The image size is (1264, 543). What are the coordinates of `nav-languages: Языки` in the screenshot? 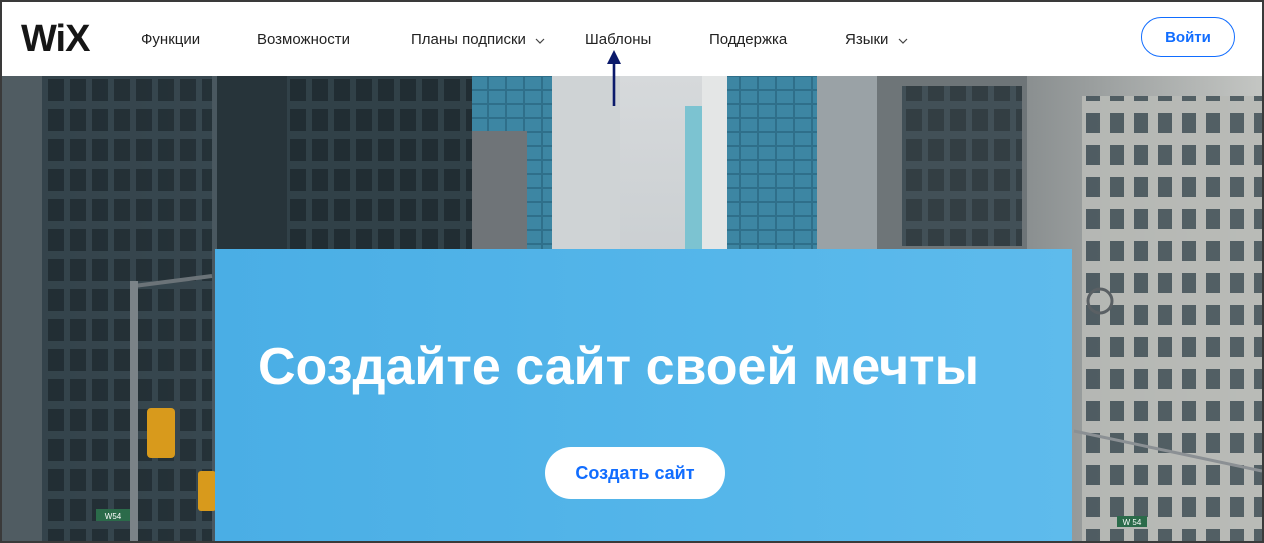 It's located at (876, 40).